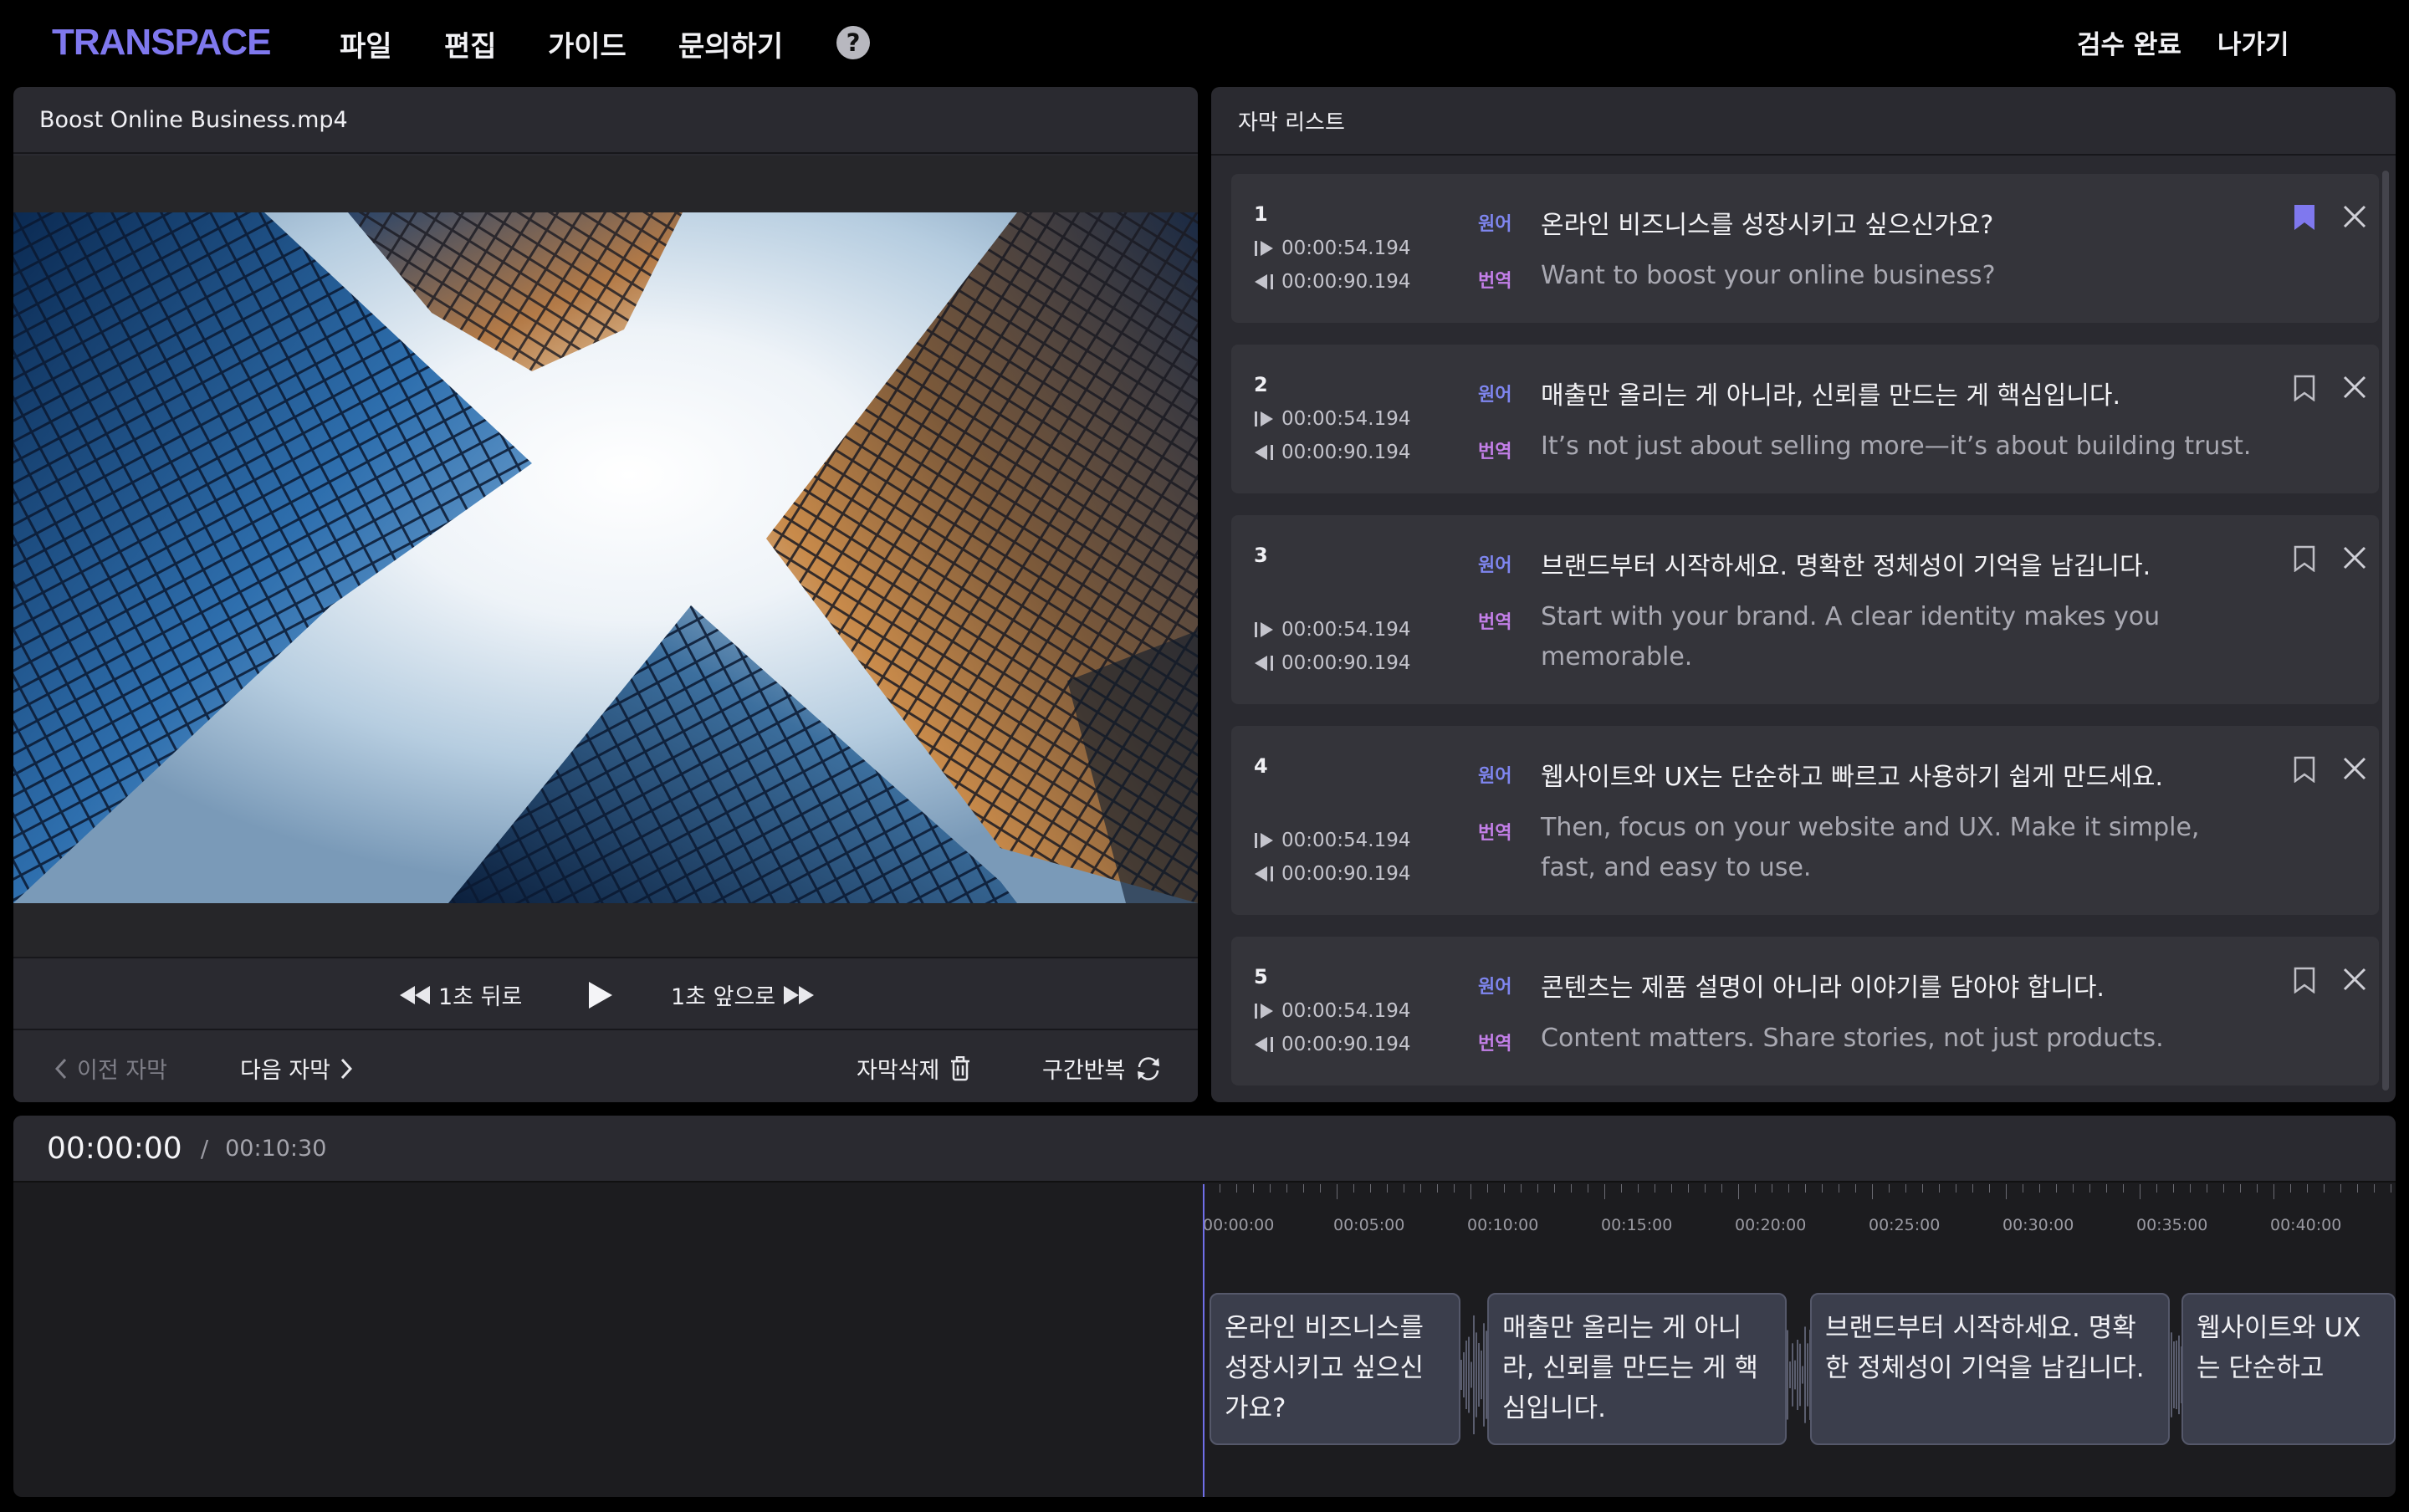 This screenshot has height=1512, width=2409. Describe the element at coordinates (1823, 986) in the screenshot. I see `source-text: 콘텐츠는 제품 설명이 아니라 이야기를 담아야 합니다.` at that location.